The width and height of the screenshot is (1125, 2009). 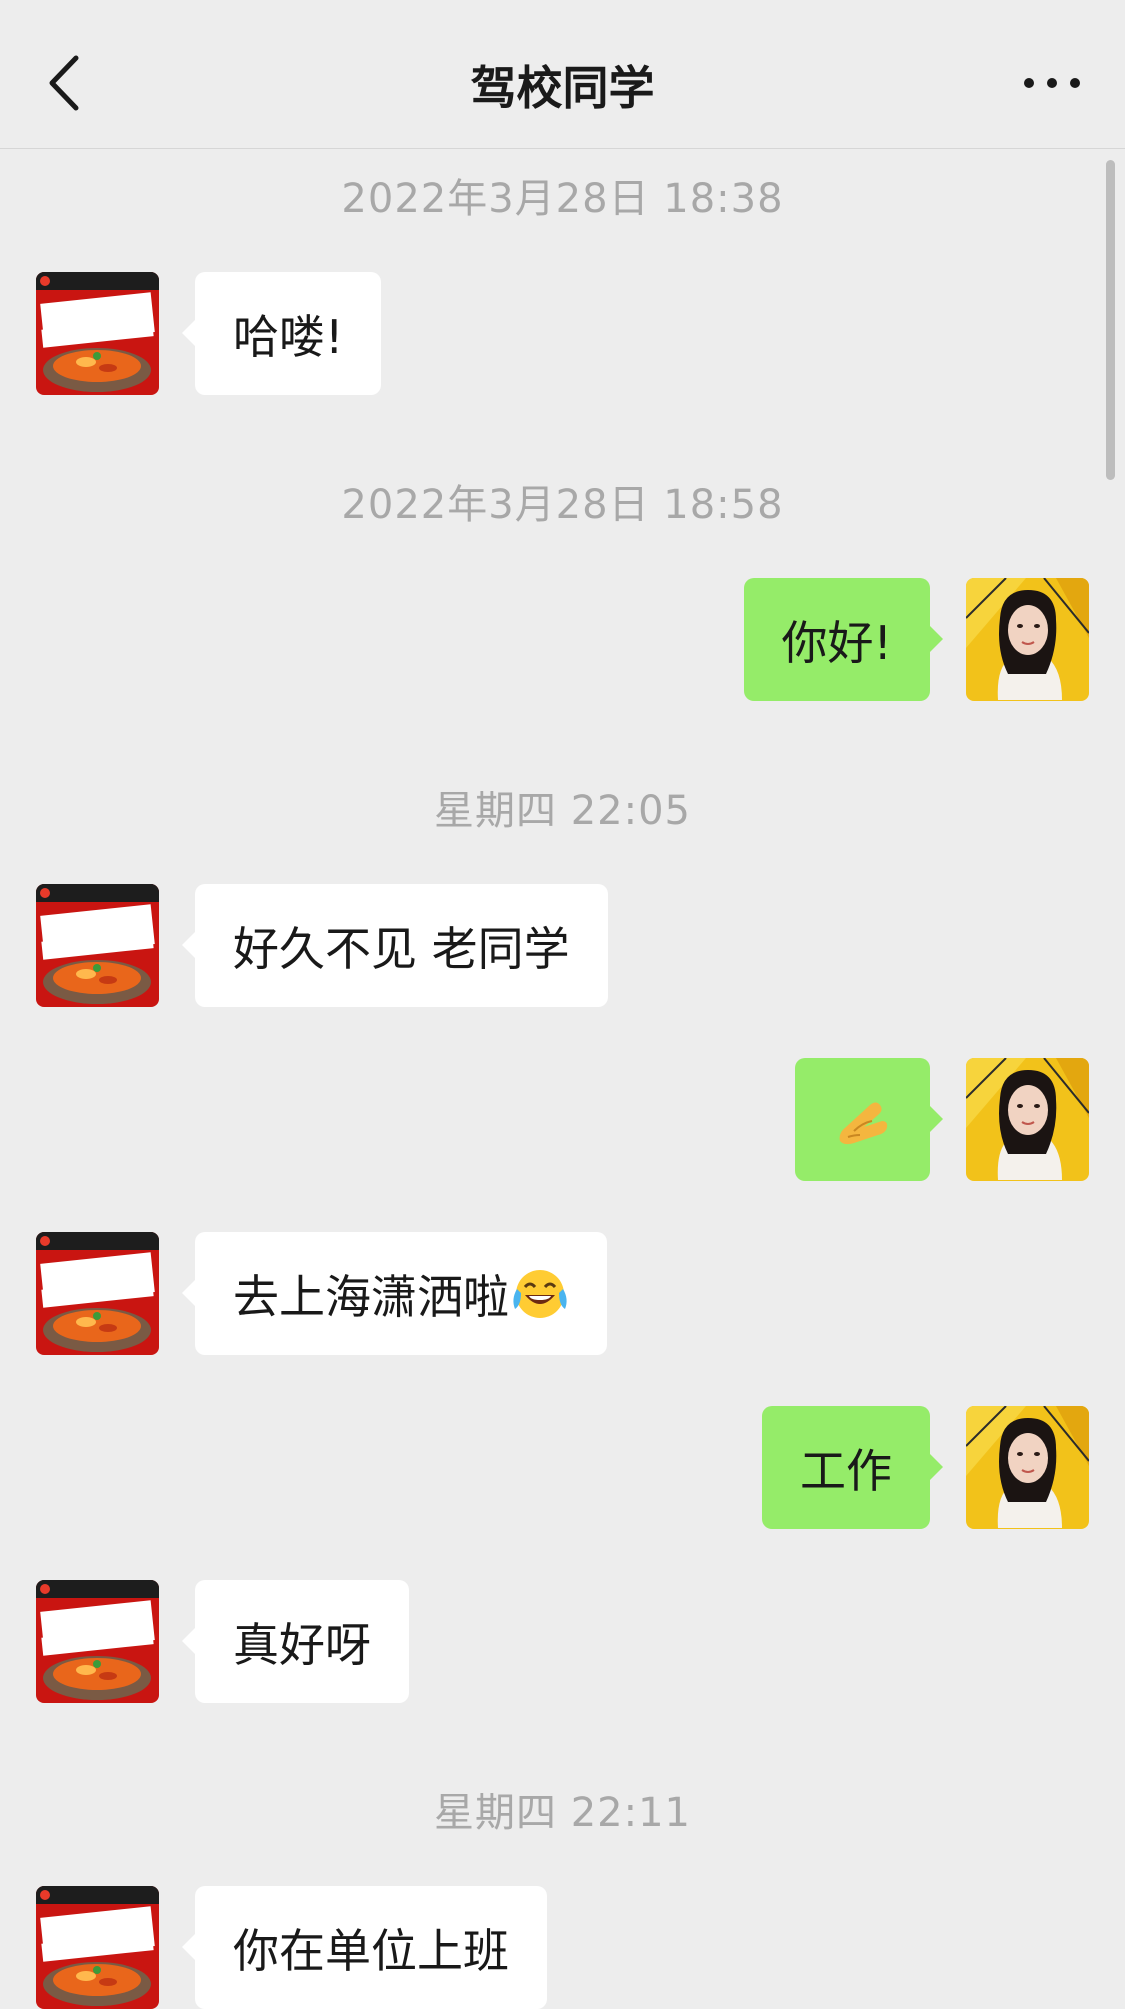 I want to click on message-text: 真好呀, so click(x=302, y=1644).